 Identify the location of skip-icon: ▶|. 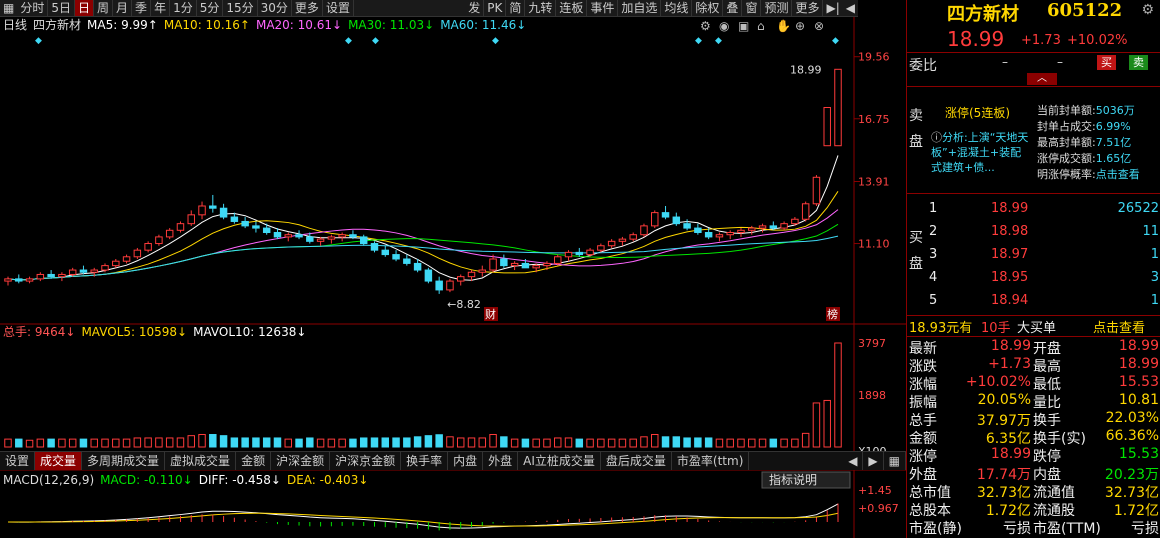
(832, 8).